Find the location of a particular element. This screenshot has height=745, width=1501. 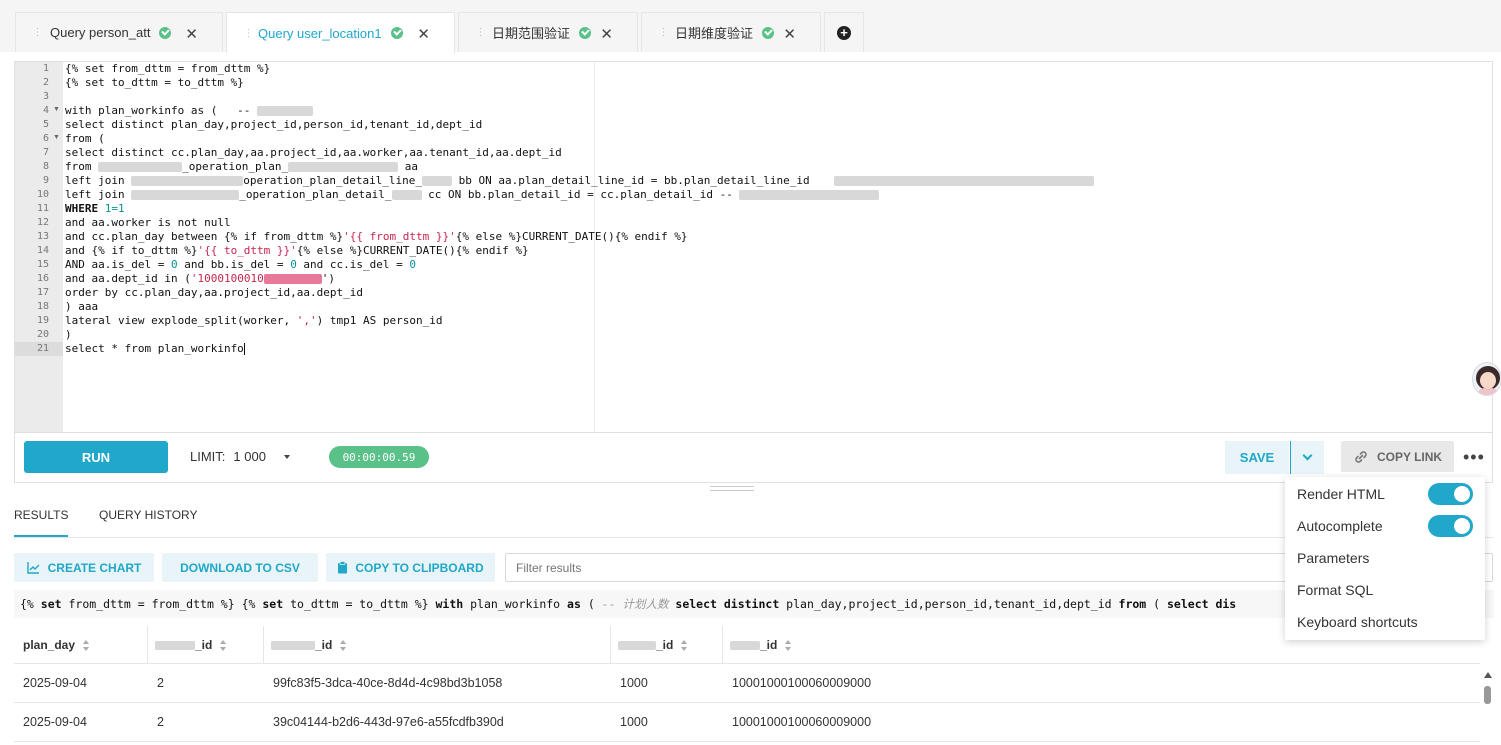

download-csv-button: DOWNLOAD TO CSV is located at coordinates (240, 567).